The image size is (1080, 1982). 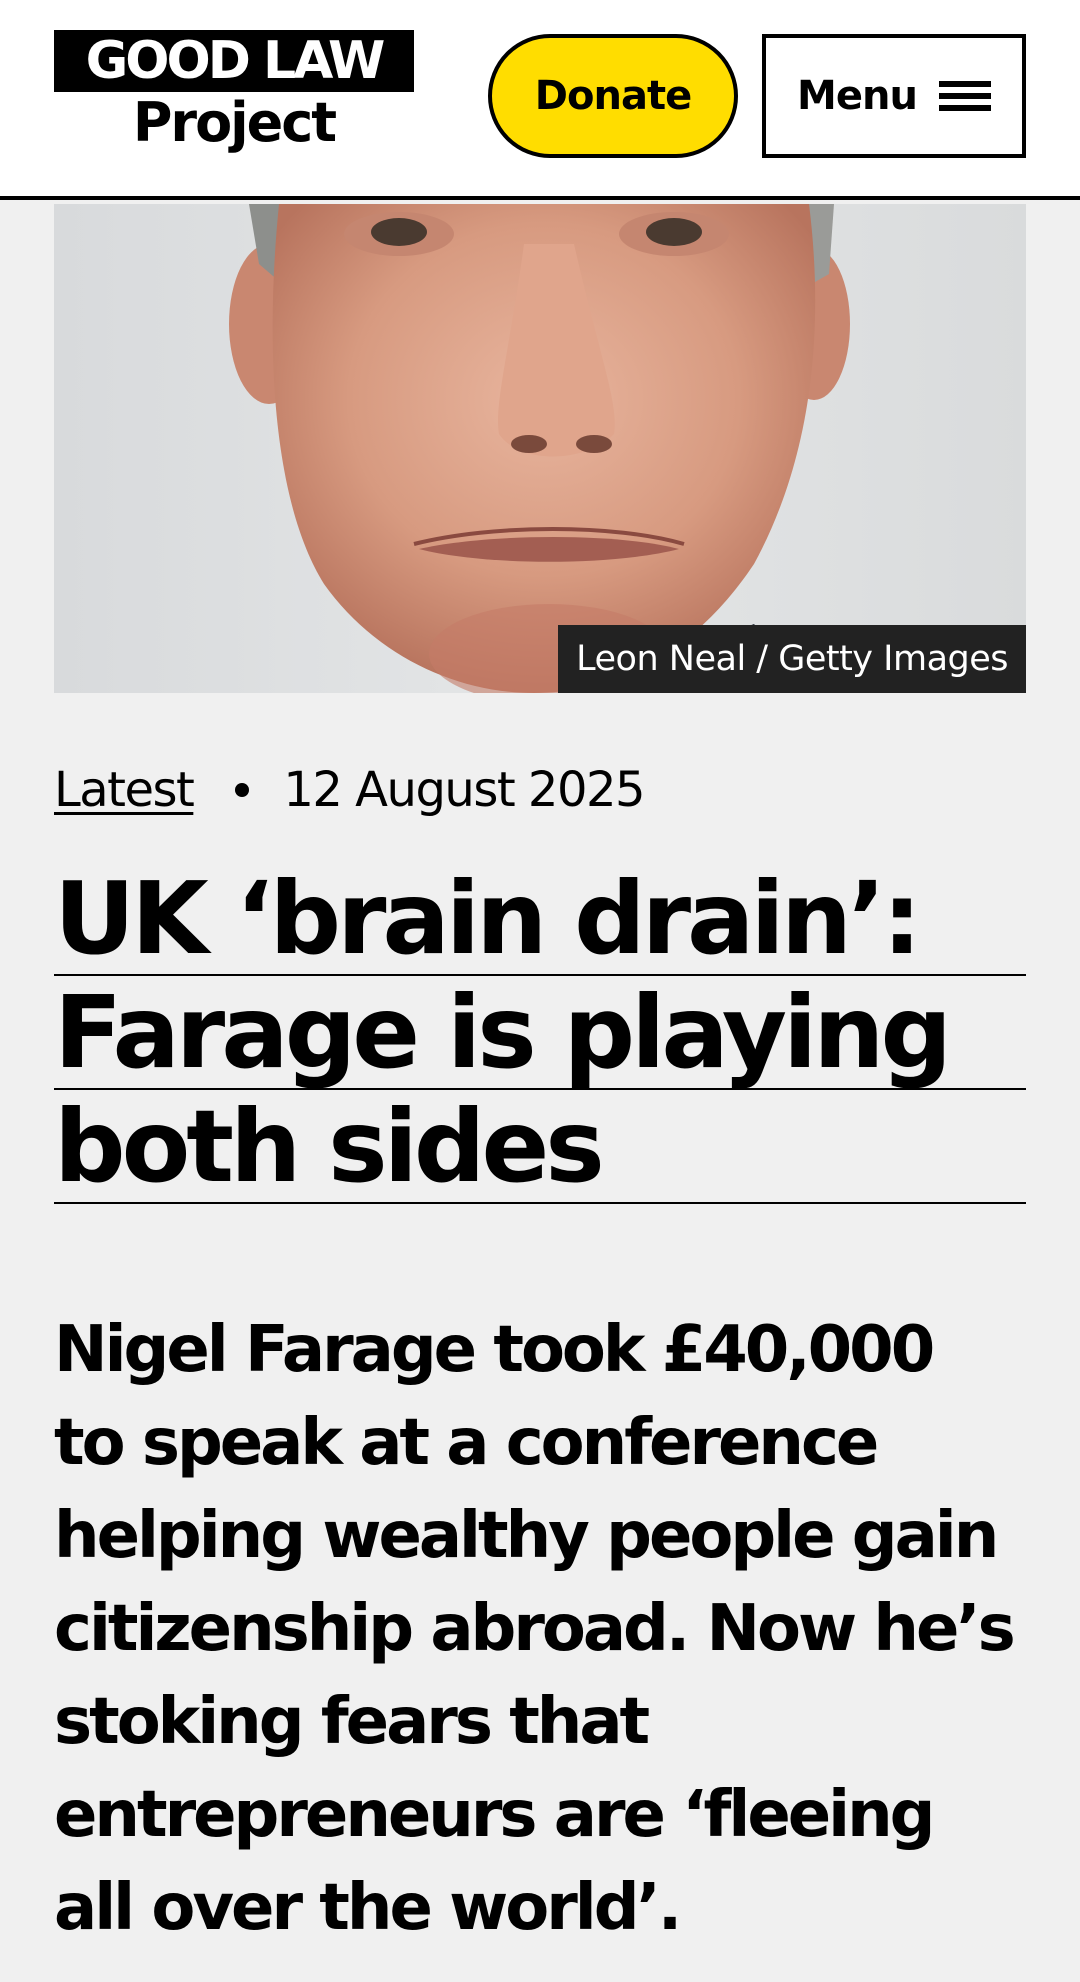 What do you see at coordinates (613, 96) in the screenshot?
I see `donate-button: Donate` at bounding box center [613, 96].